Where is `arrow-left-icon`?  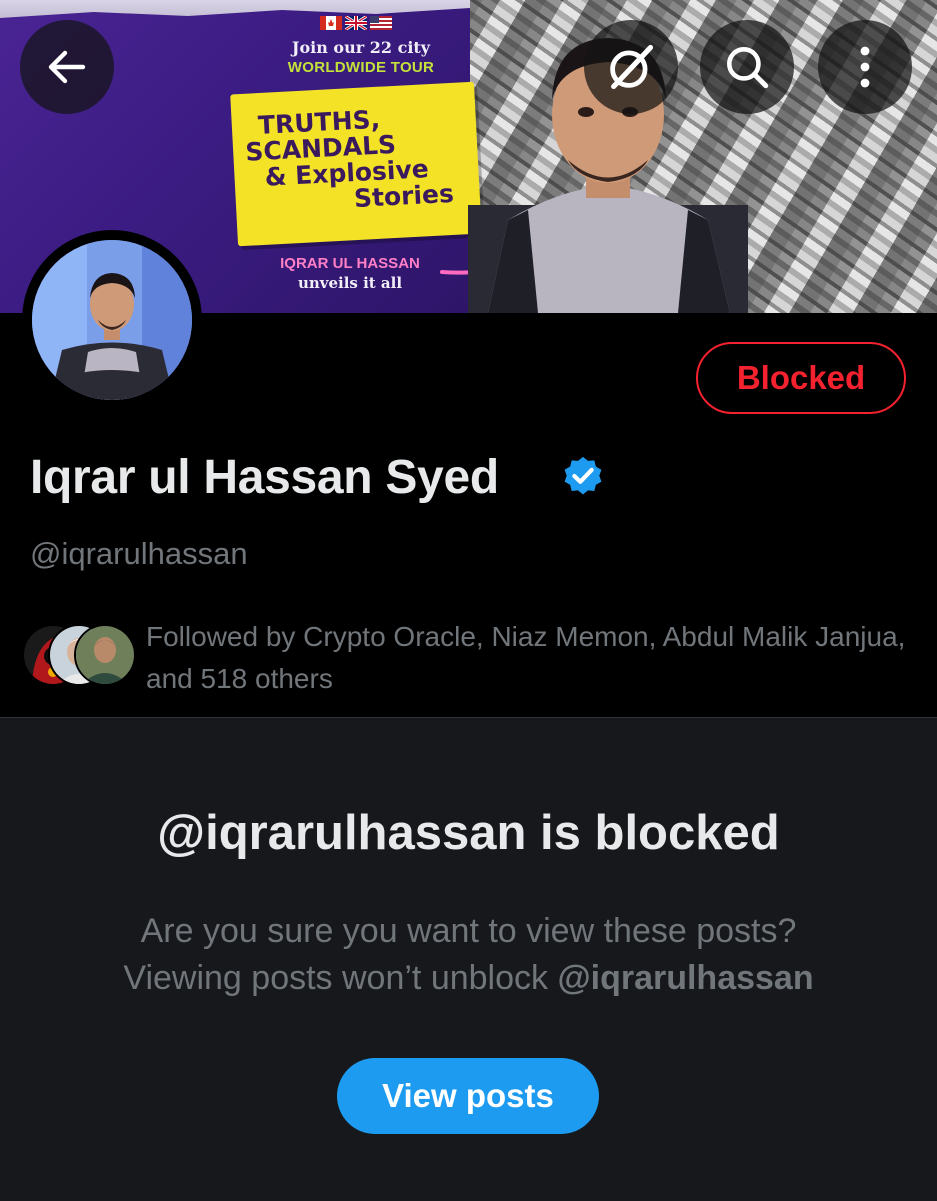
arrow-left-icon is located at coordinates (67, 67).